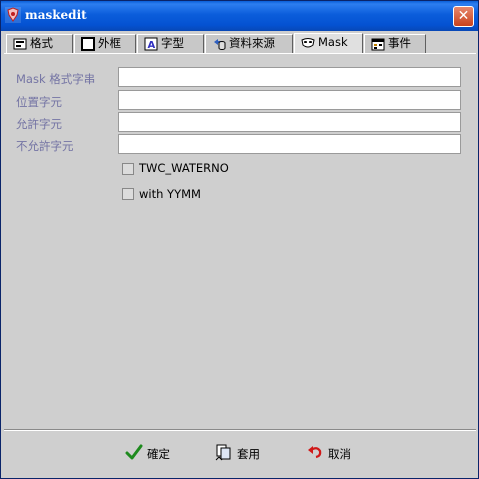 The width and height of the screenshot is (479, 479). I want to click on mask-format-input, so click(289, 77).